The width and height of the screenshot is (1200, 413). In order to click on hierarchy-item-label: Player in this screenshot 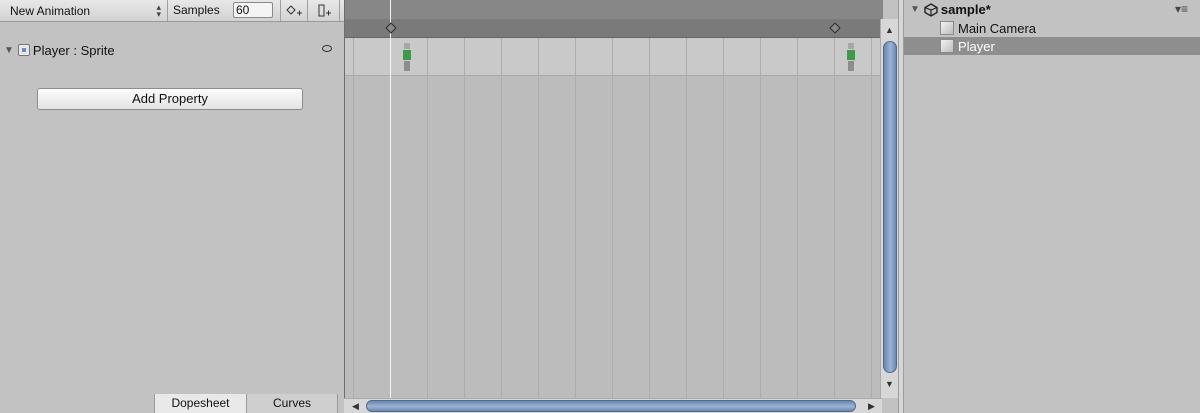, I will do `click(976, 46)`.